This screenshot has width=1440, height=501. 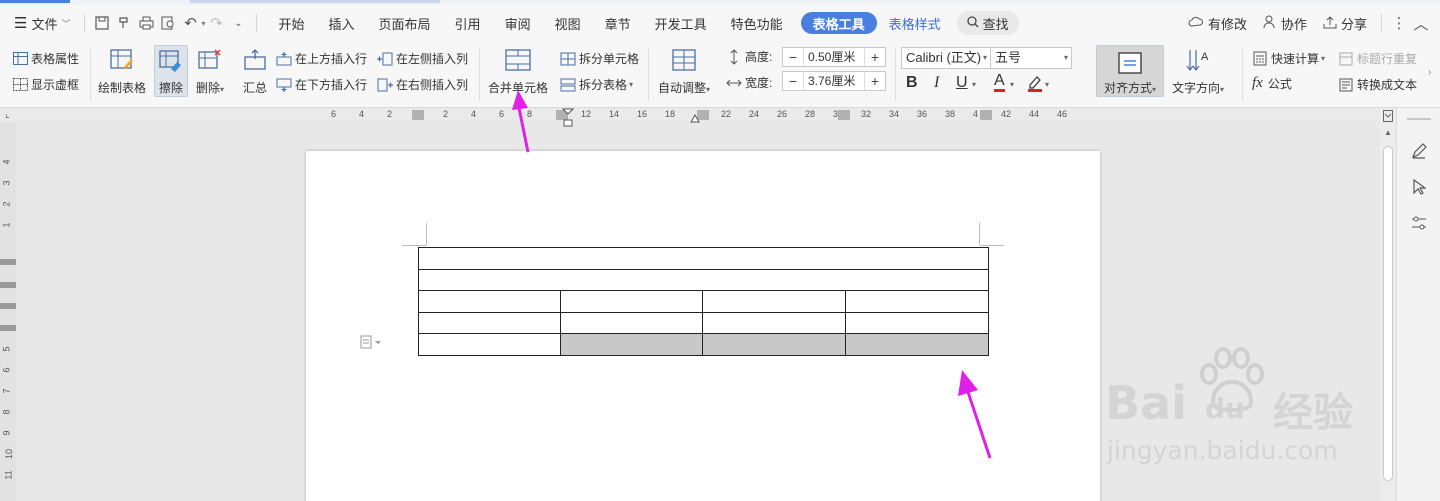 I want to click on tab-stop-marker: ⌞, so click(x=7, y=114).